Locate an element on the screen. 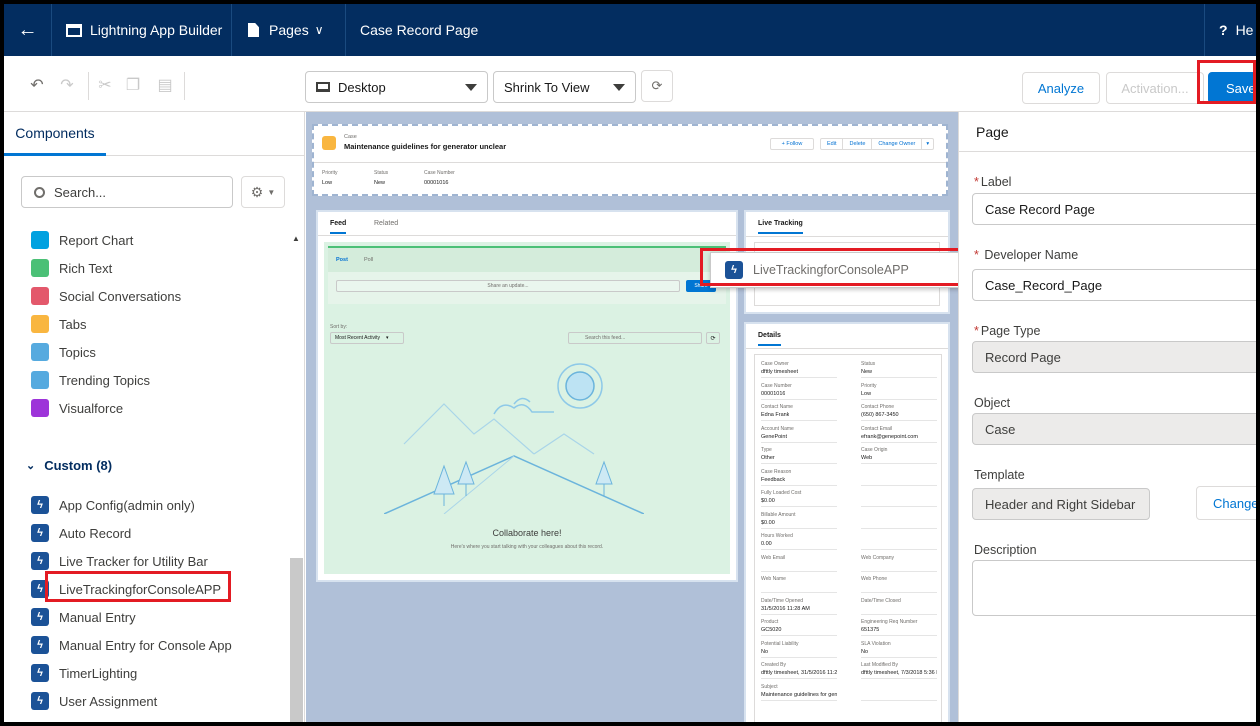  app-title-button: Lightning App Builder is located at coordinates (142, 30).